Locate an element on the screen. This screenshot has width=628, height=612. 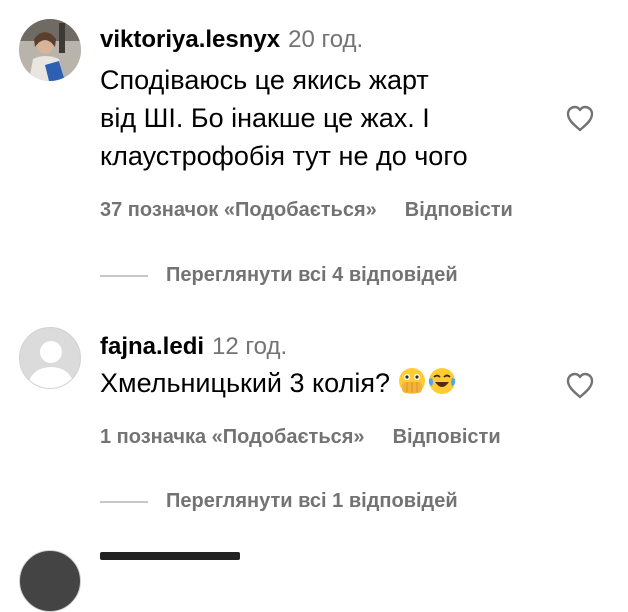
comment-text-line: Хмельницький 3 колія? is located at coordinates (245, 383).